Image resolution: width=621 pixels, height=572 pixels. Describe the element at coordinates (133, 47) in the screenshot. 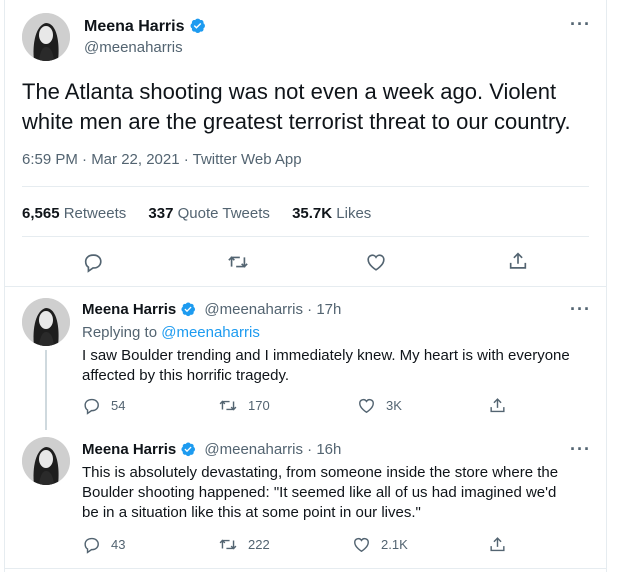

I see `author-handle: @meenaharris` at that location.